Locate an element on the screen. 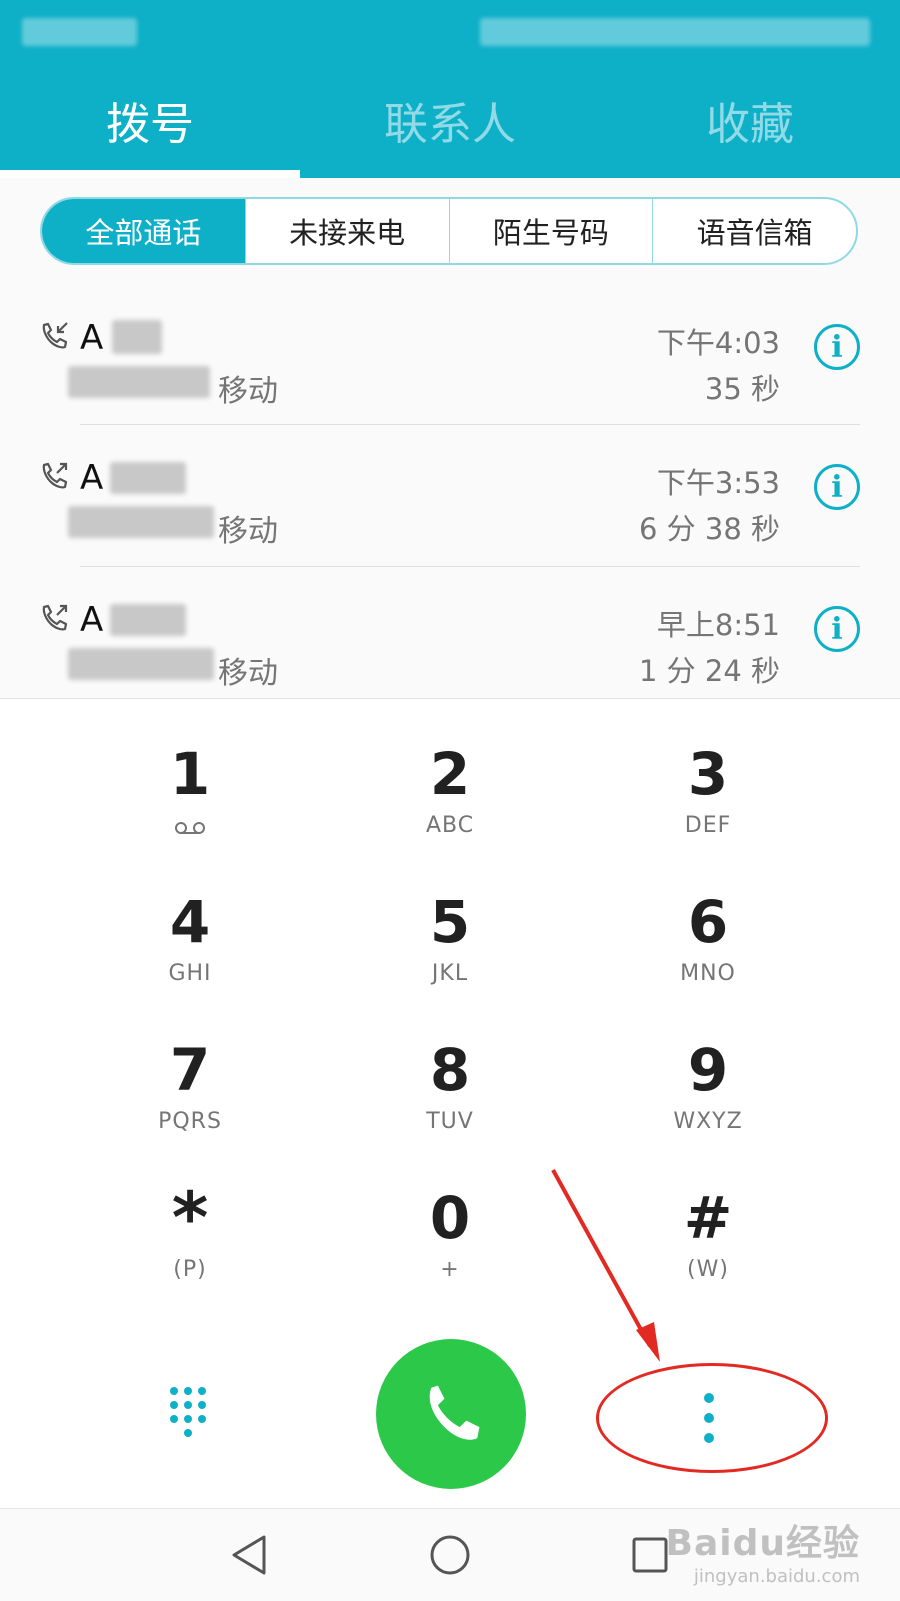  home-icon is located at coordinates (450, 1555).